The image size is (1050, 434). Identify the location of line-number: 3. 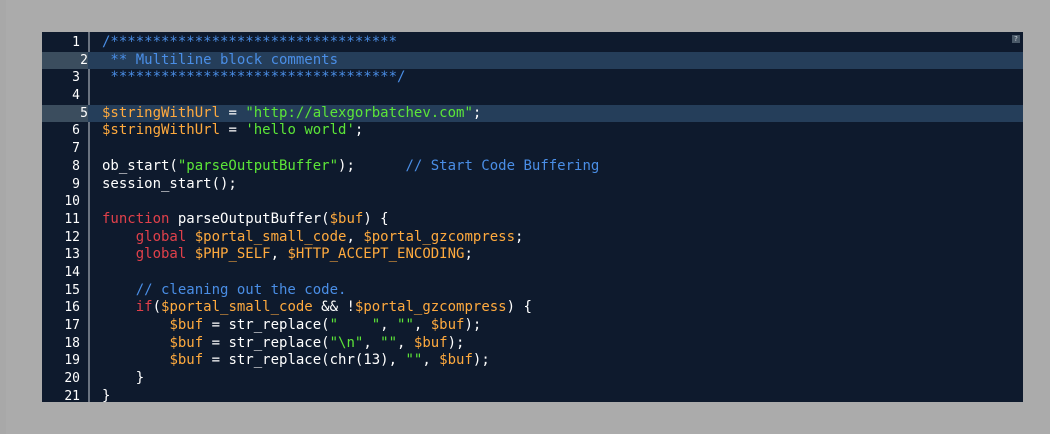
(61, 78).